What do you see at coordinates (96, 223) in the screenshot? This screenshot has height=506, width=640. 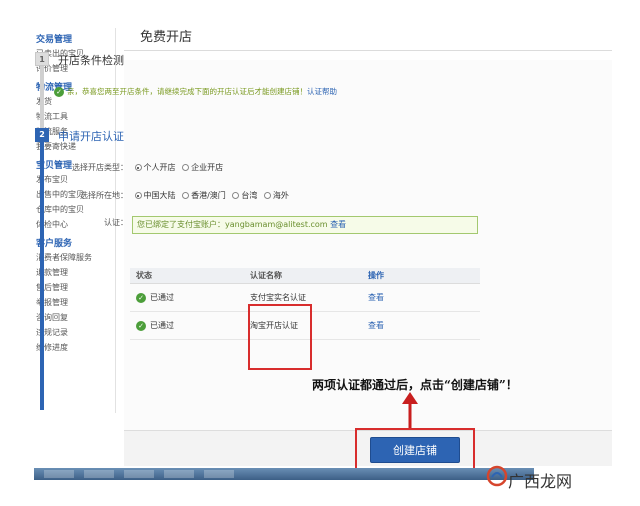 I see `cert-row: 认证：` at bounding box center [96, 223].